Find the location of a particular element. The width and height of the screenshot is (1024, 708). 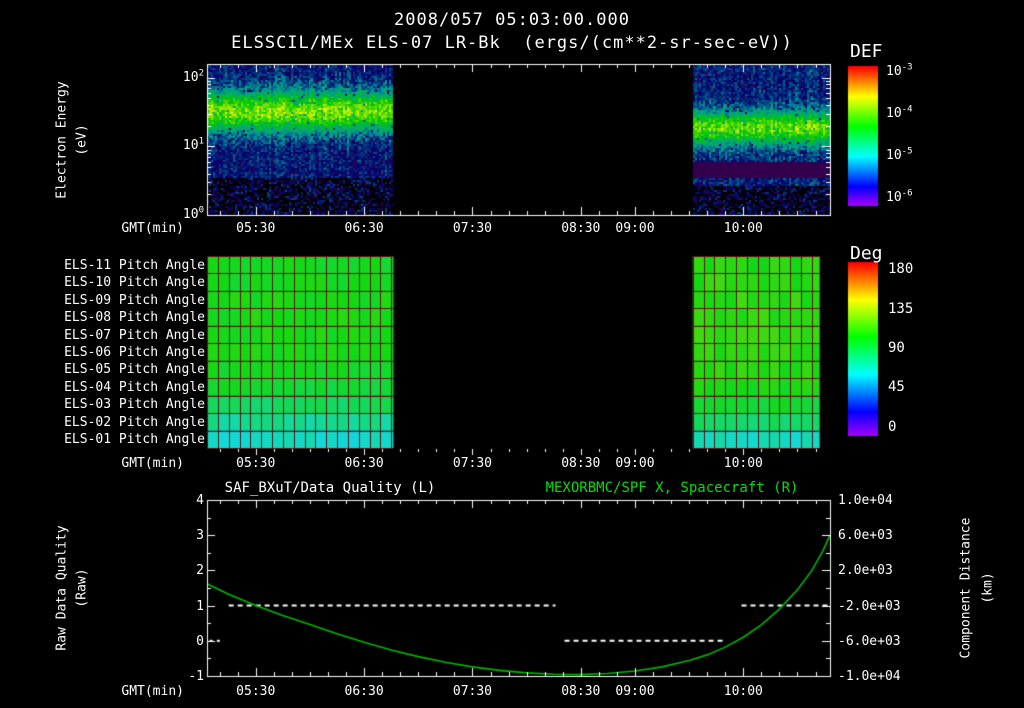

distance-tick-label: -6.0e+03 is located at coordinates (869, 641).